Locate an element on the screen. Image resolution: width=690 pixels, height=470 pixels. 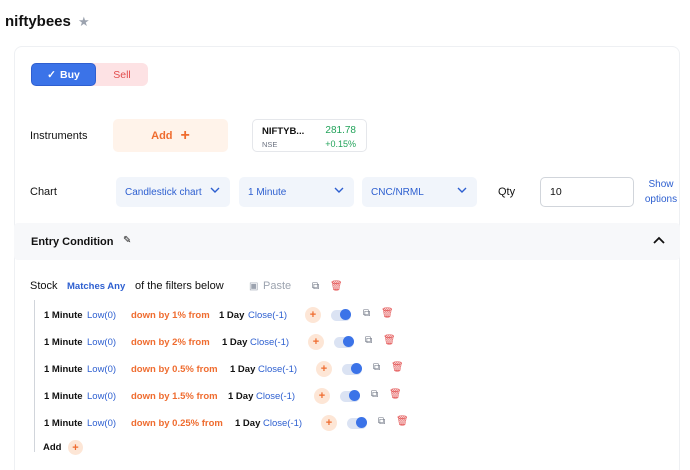
entry-condition-title: Entry Condition is located at coordinates (72, 242).